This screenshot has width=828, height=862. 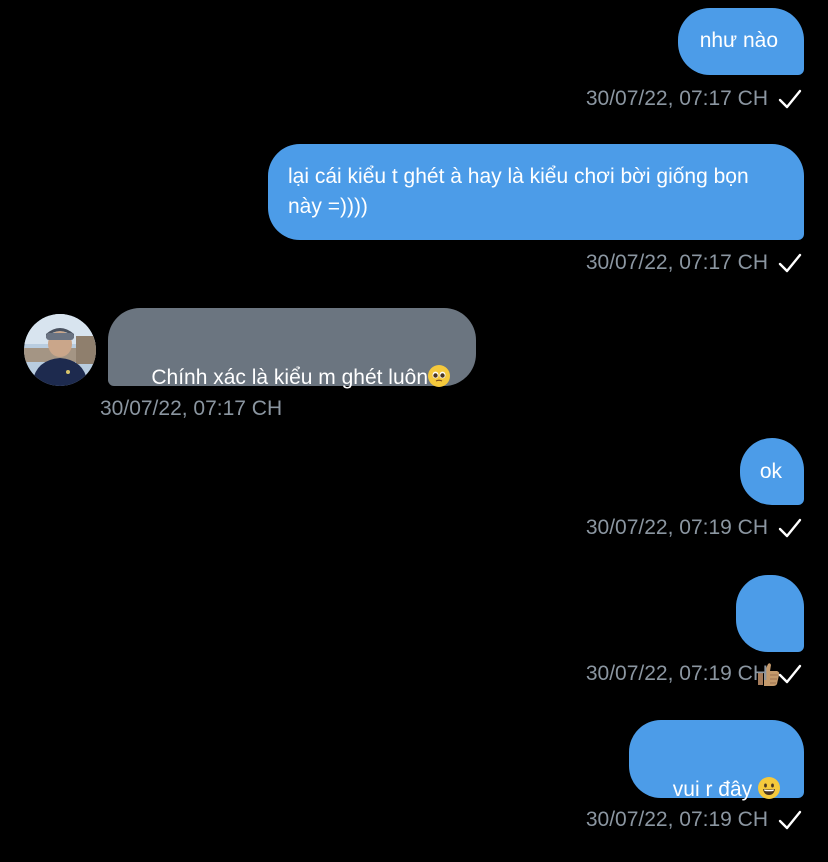 I want to click on message-bubble-incoming: Chính xác là kiểu m ghét luôn, so click(x=292, y=348).